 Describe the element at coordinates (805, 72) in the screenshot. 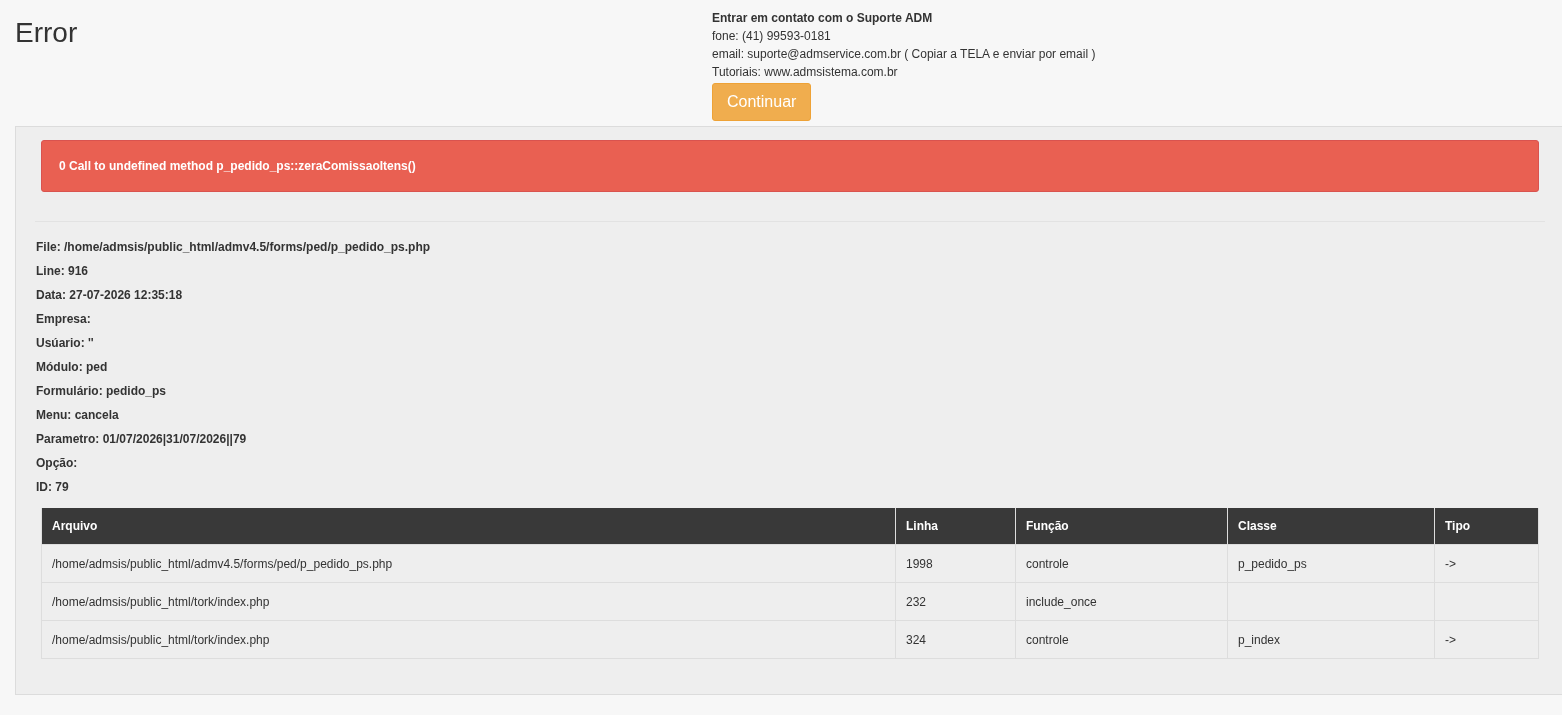

I see `contact-info: Tutoriais: www.admsistema.com.br` at that location.